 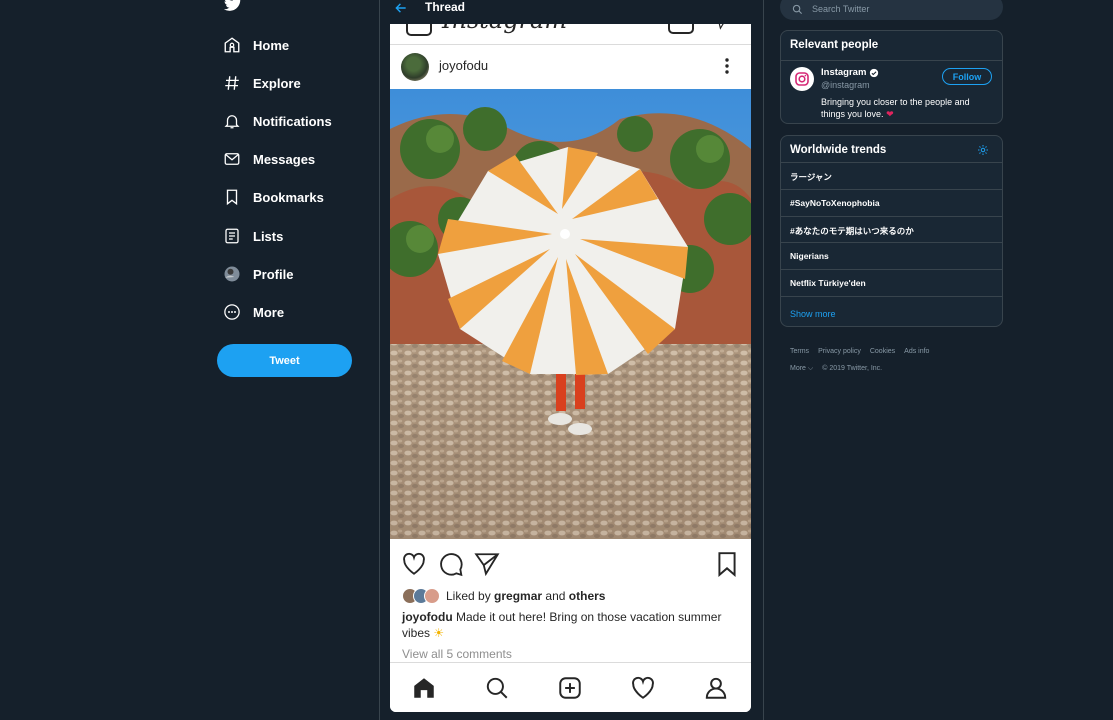 I want to click on post-author-avatar, so click(x=415, y=67).